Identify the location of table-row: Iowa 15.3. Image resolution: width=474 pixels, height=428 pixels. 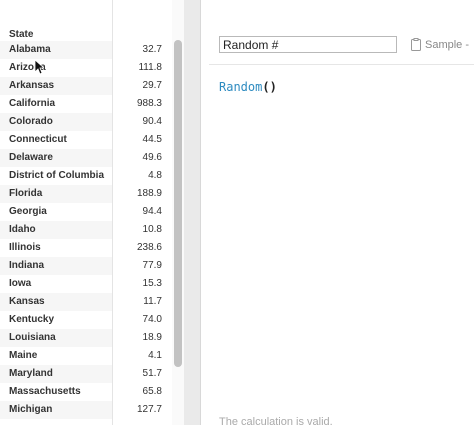
(84, 284).